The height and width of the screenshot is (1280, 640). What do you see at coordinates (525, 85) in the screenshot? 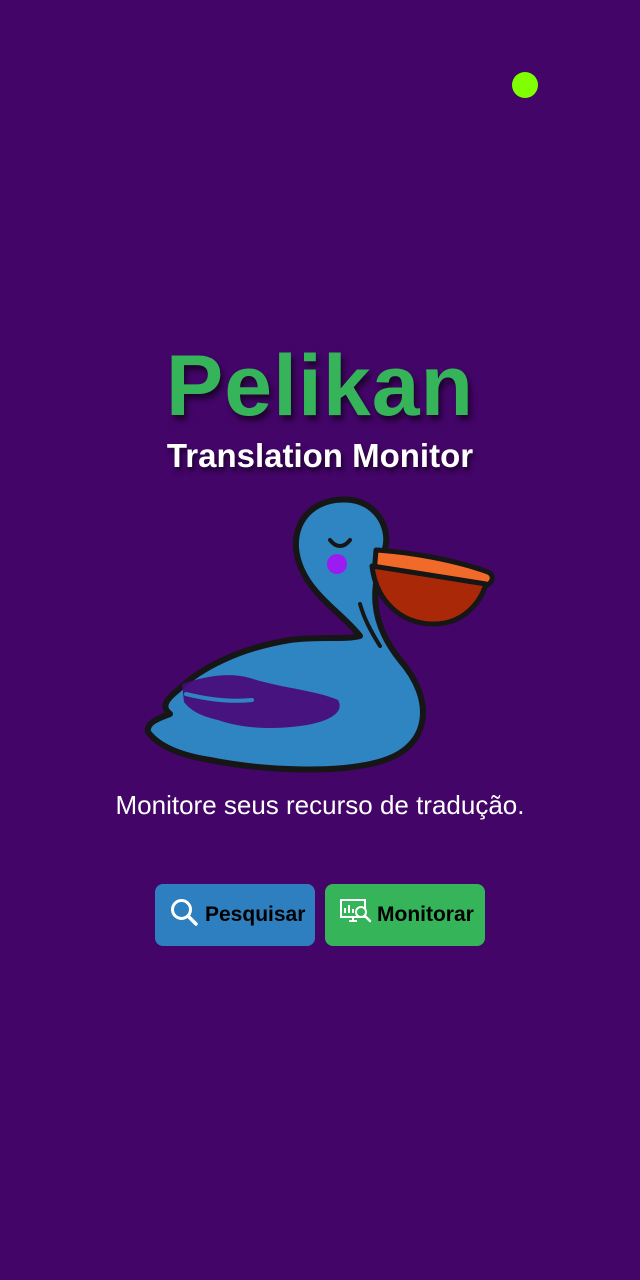
I see `status-indicator-dot` at bounding box center [525, 85].